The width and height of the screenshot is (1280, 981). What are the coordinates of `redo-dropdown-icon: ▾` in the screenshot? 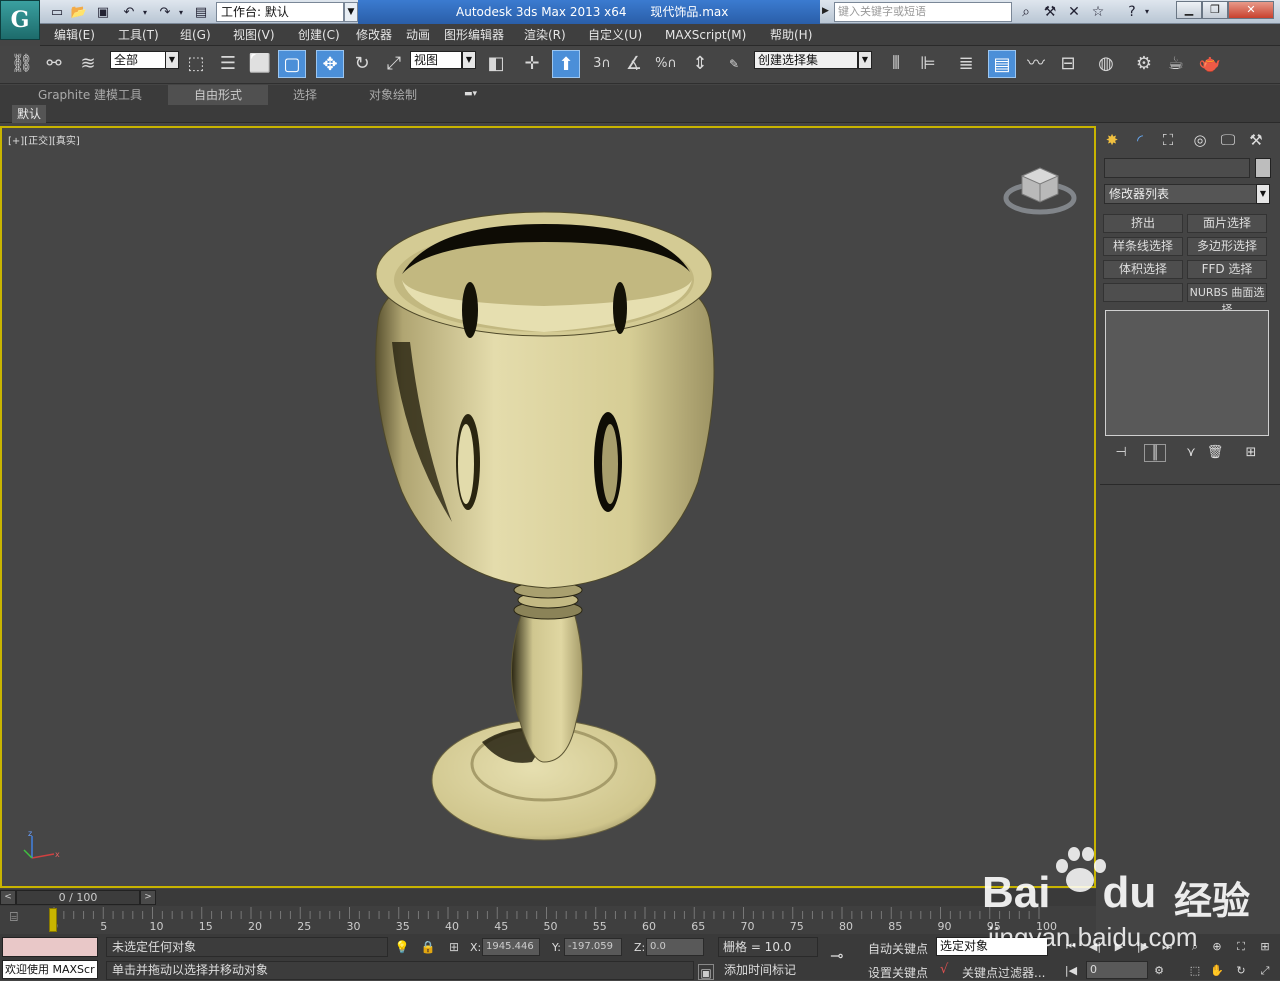 It's located at (181, 12).